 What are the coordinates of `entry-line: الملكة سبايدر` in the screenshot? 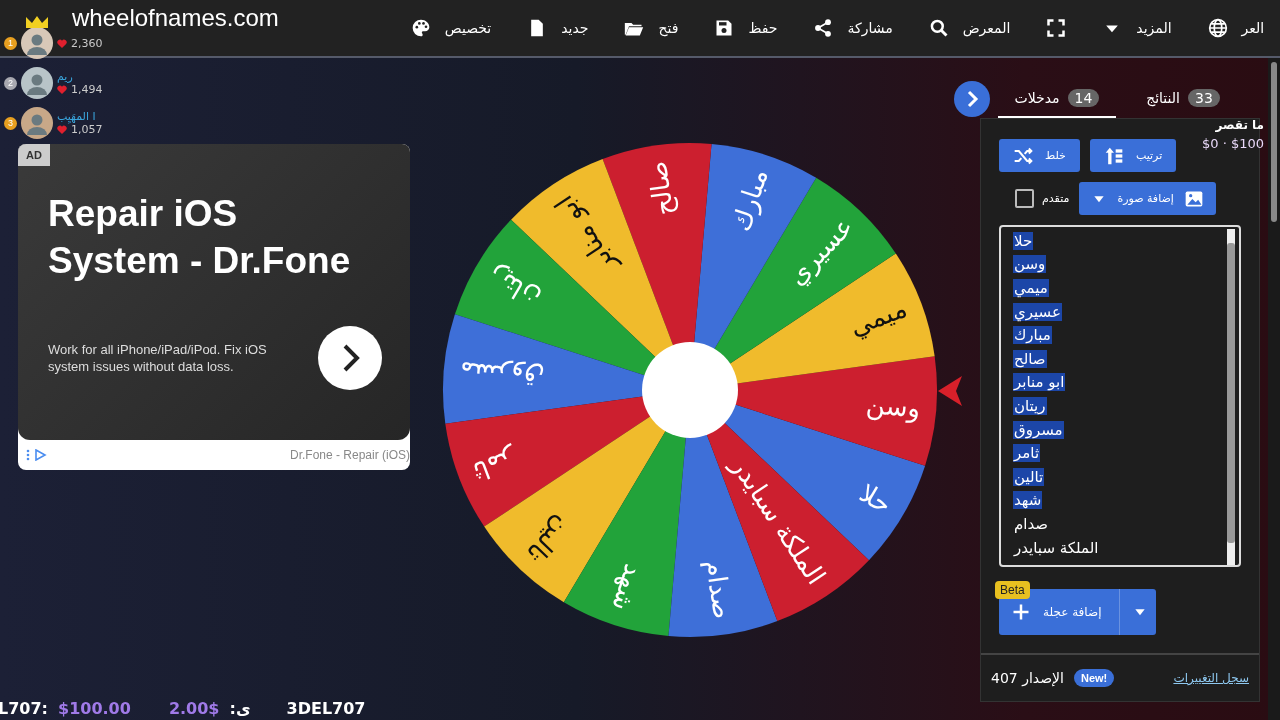 It's located at (1056, 547).